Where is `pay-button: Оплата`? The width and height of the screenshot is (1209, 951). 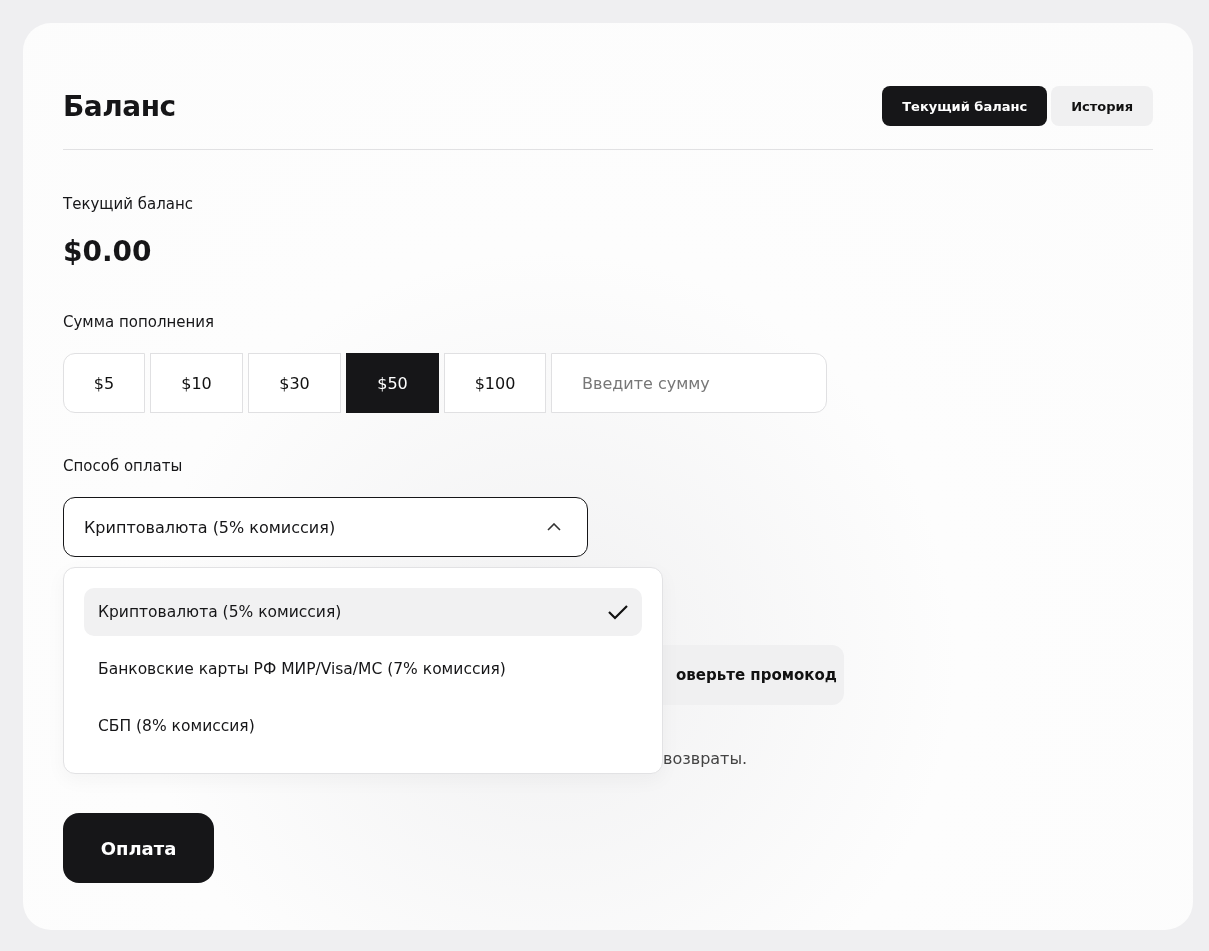 pay-button: Оплата is located at coordinates (138, 848).